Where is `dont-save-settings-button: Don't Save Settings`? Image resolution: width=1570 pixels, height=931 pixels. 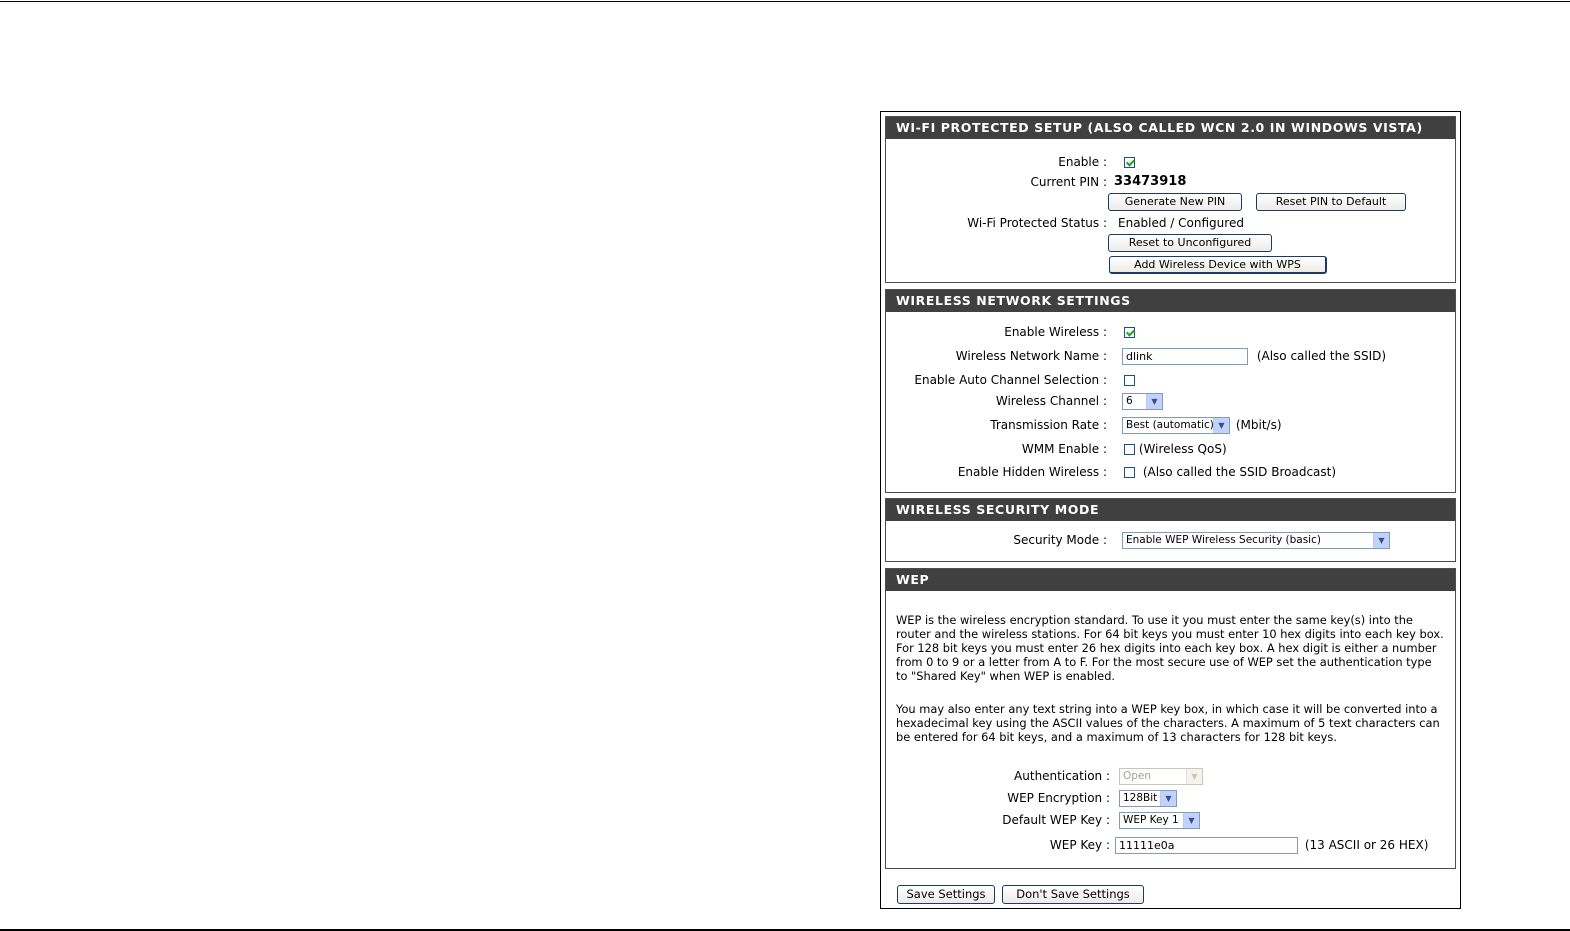
dont-save-settings-button: Don't Save Settings is located at coordinates (1073, 894).